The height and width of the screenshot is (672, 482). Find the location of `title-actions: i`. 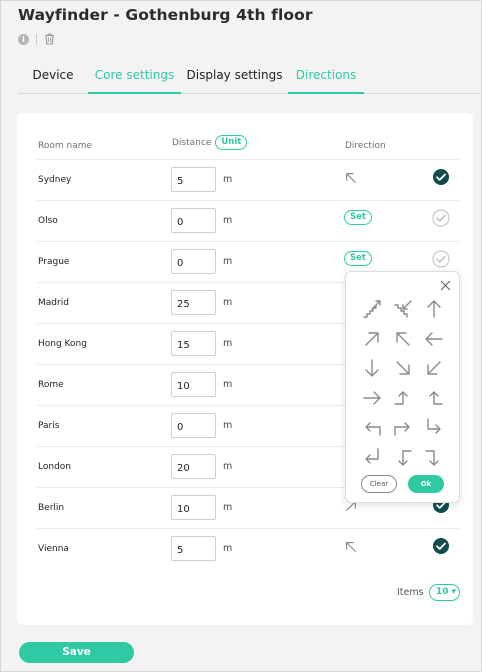

title-actions: i is located at coordinates (36, 39).